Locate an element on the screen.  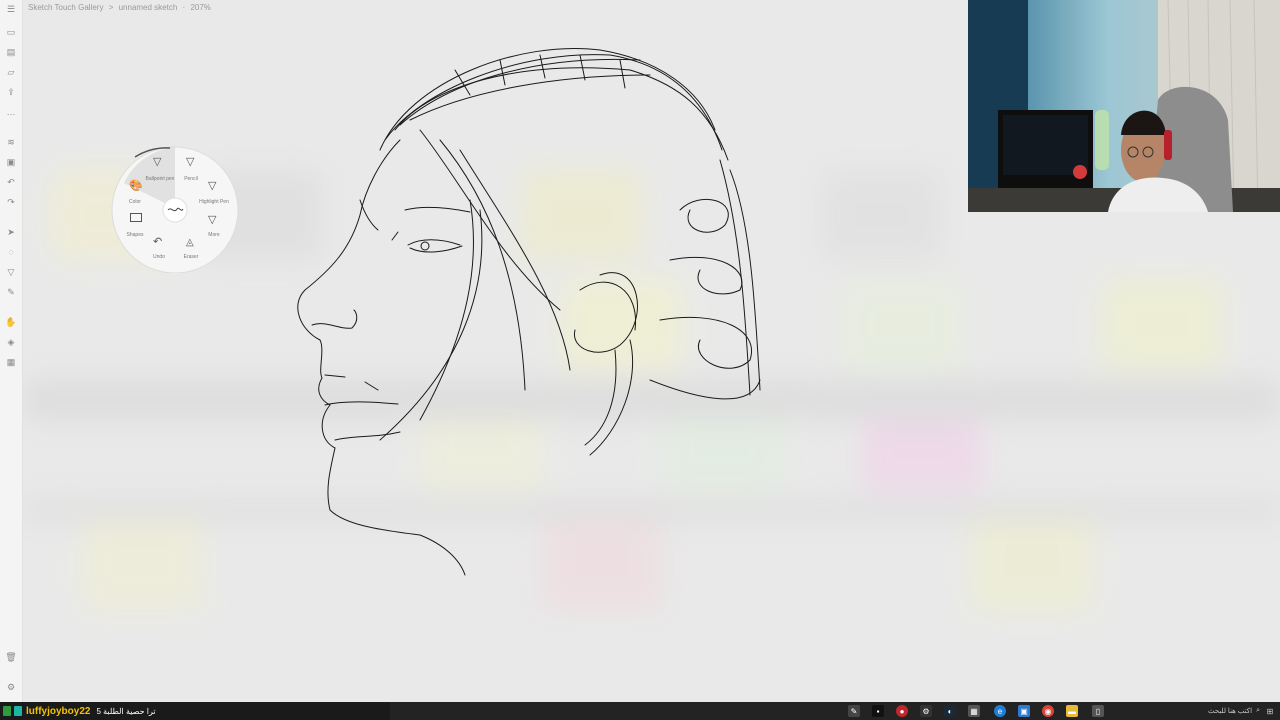
tool-label-color: Color is located at coordinates (135, 202).